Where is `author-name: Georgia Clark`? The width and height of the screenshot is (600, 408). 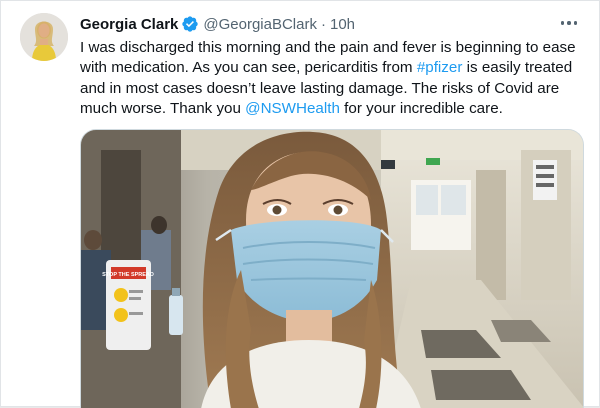 author-name: Georgia Clark is located at coordinates (129, 24).